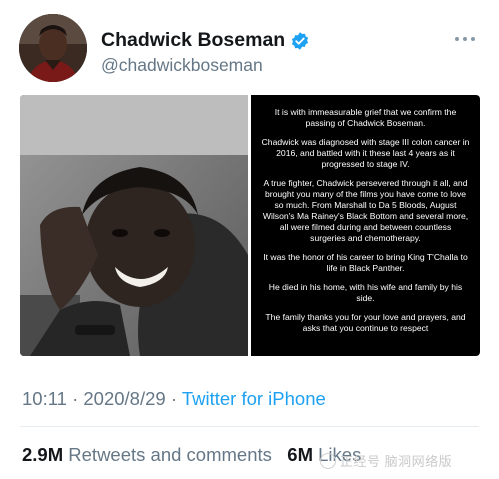  Describe the element at coordinates (300, 454) in the screenshot. I see `likes-count: 6M` at that location.